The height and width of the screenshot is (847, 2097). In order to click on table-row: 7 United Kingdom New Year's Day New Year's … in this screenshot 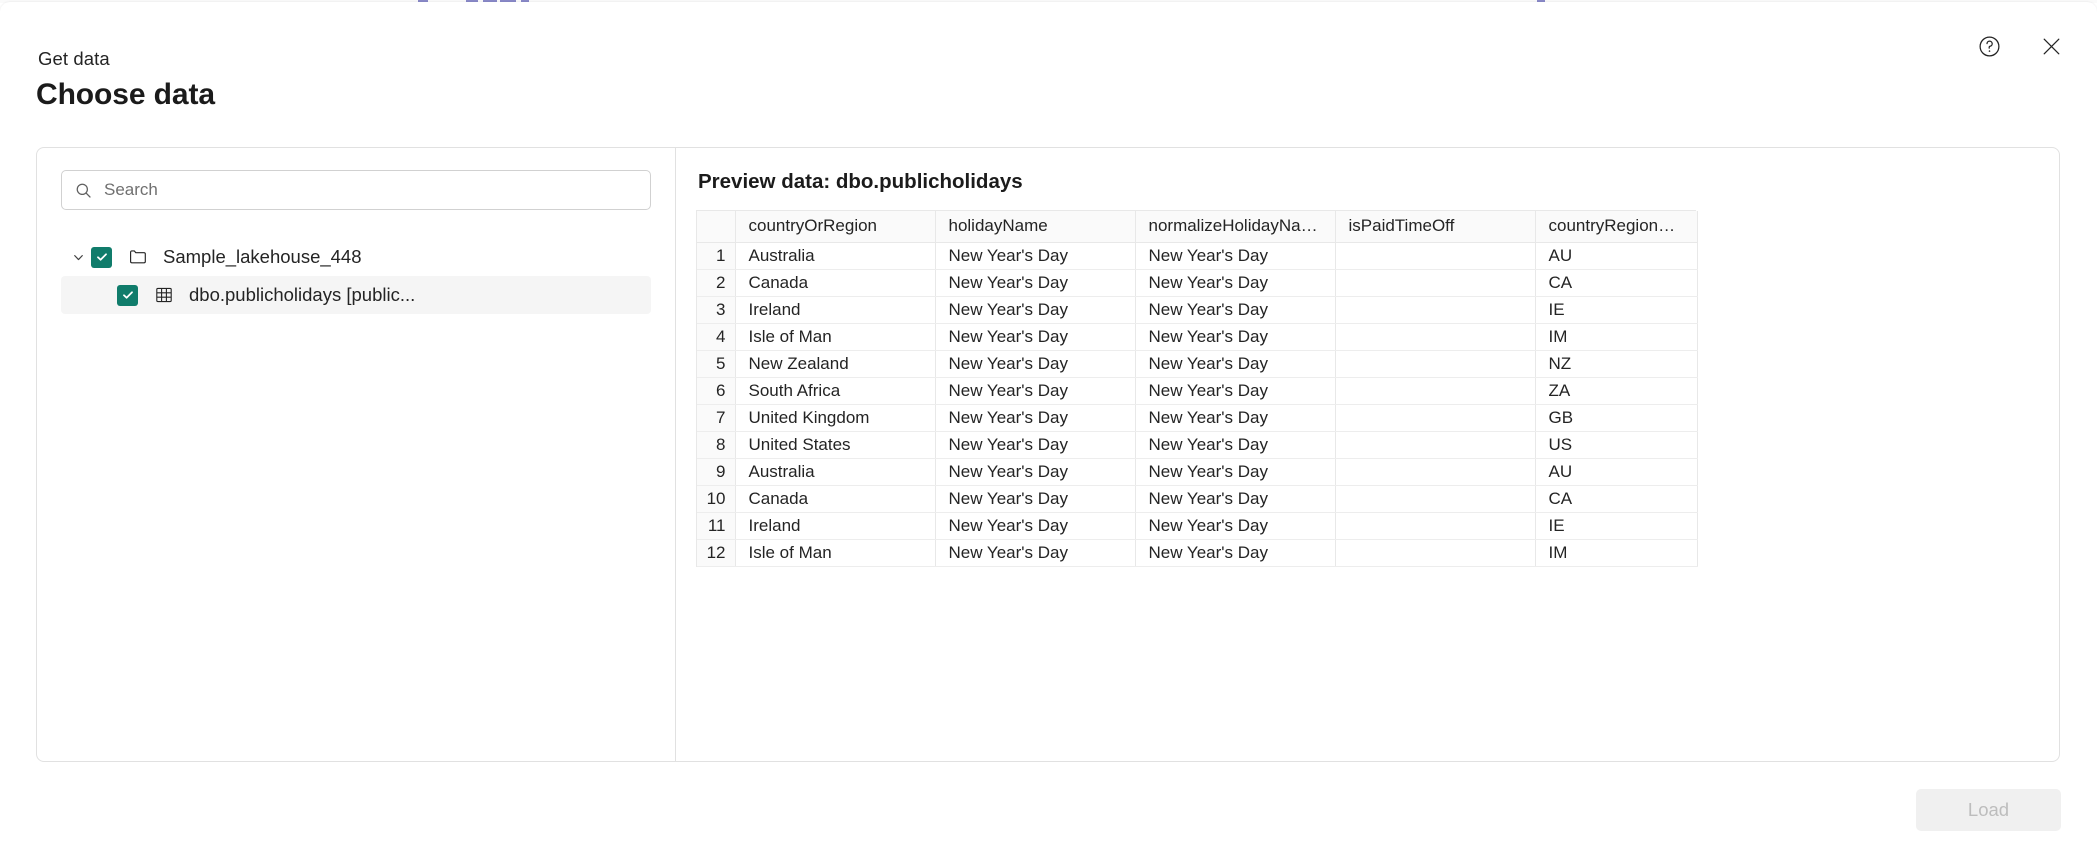, I will do `click(1197, 418)`.